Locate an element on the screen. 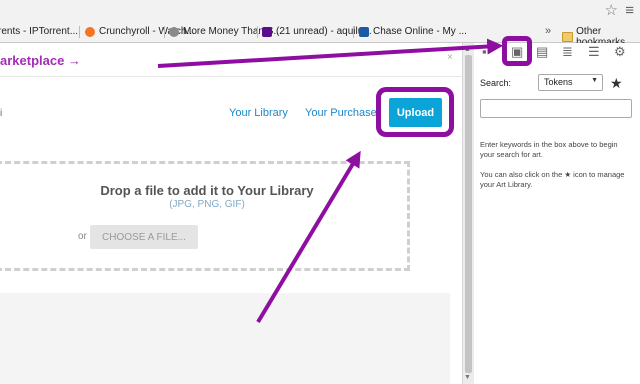 This screenshot has height=384, width=640. search-label: Search: is located at coordinates (496, 83).